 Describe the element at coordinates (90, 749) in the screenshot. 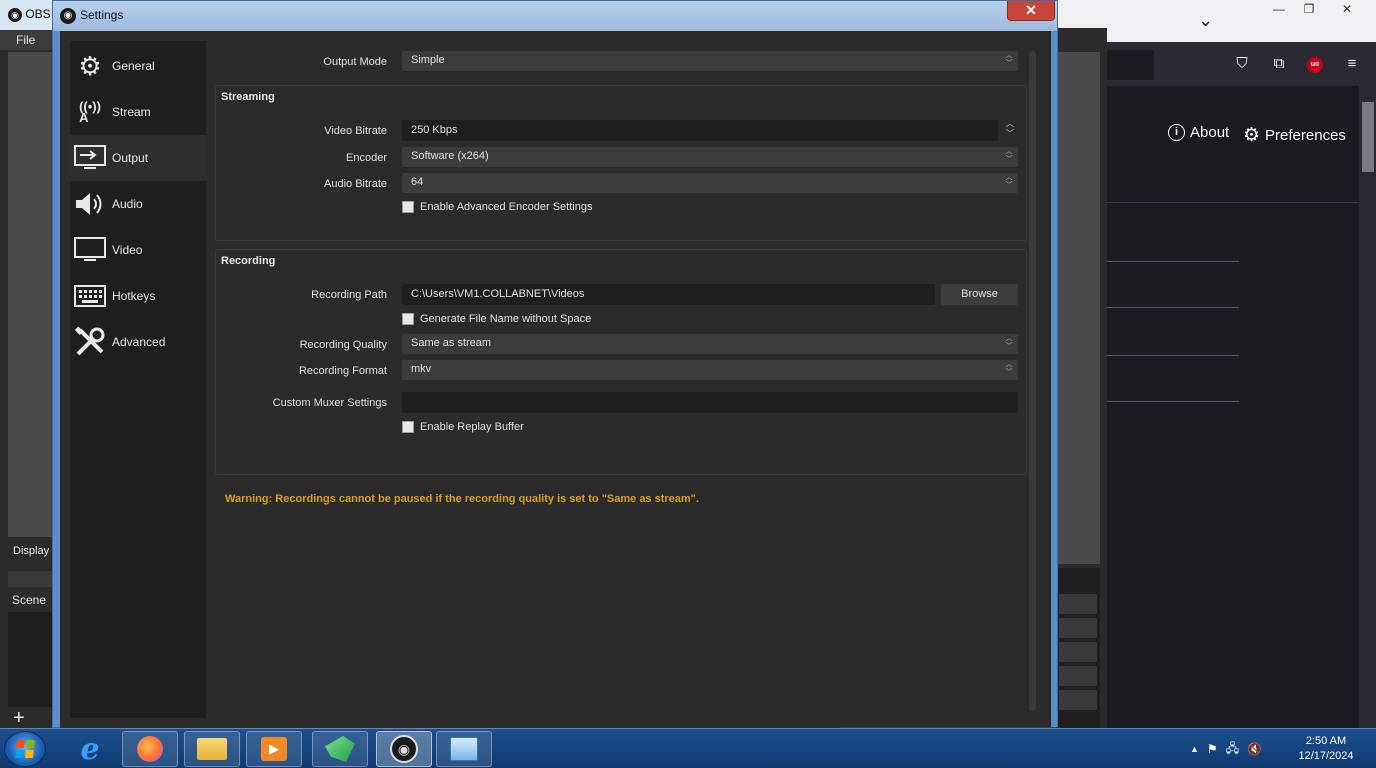

I see `taskbar-internet-explorer: e` at that location.